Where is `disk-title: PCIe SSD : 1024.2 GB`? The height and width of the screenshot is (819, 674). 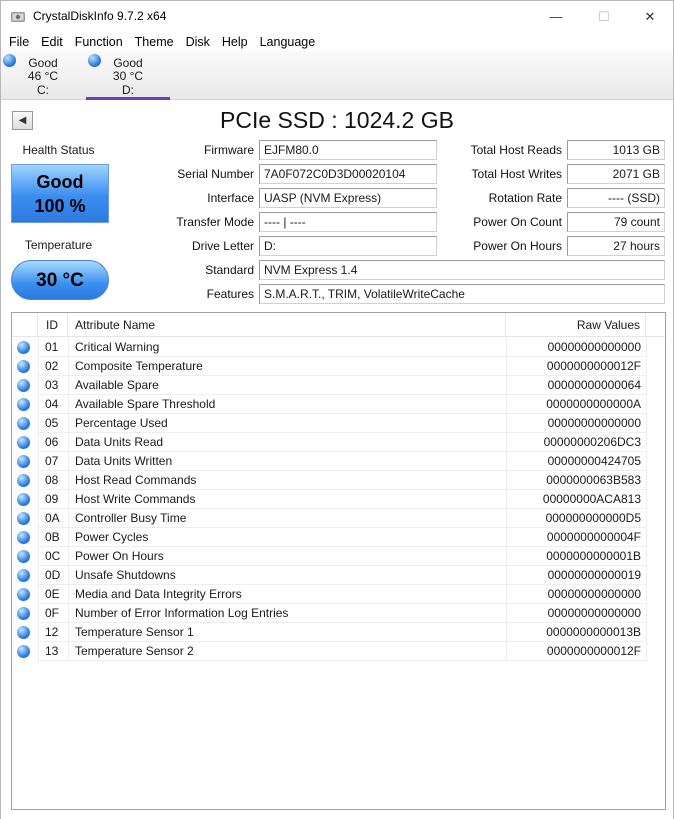 disk-title: PCIe SSD : 1024.2 GB is located at coordinates (337, 120).